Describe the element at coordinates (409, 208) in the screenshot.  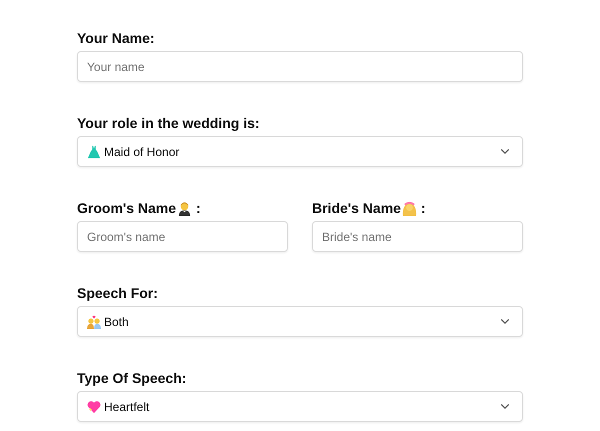
I see `bride-icon` at that location.